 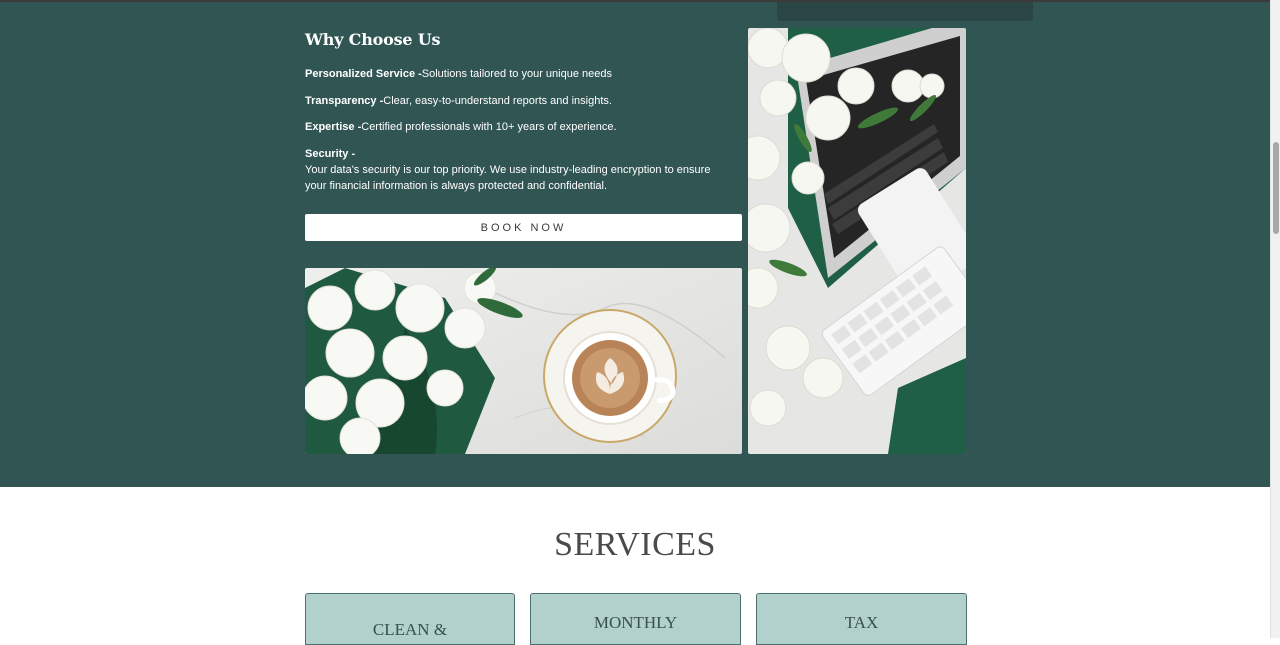 What do you see at coordinates (523, 361) in the screenshot?
I see `coffee-flowers-photo` at bounding box center [523, 361].